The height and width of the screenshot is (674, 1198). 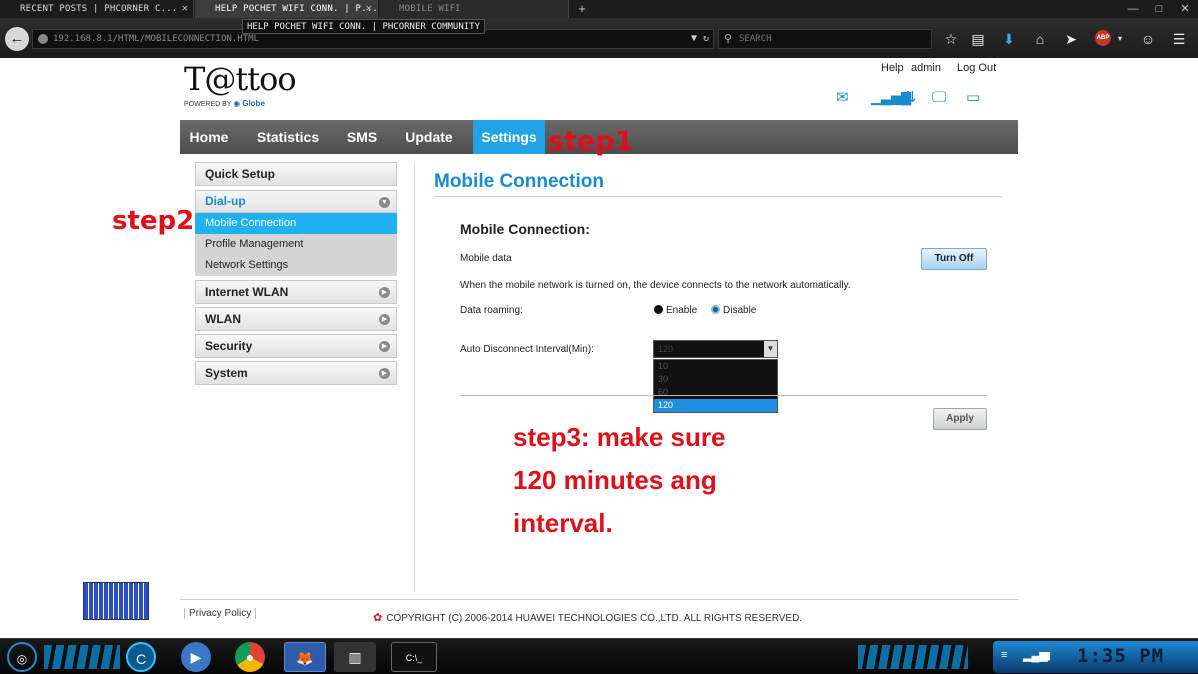 What do you see at coordinates (910, 97) in the screenshot?
I see `data-transfer-icon: ⇅` at bounding box center [910, 97].